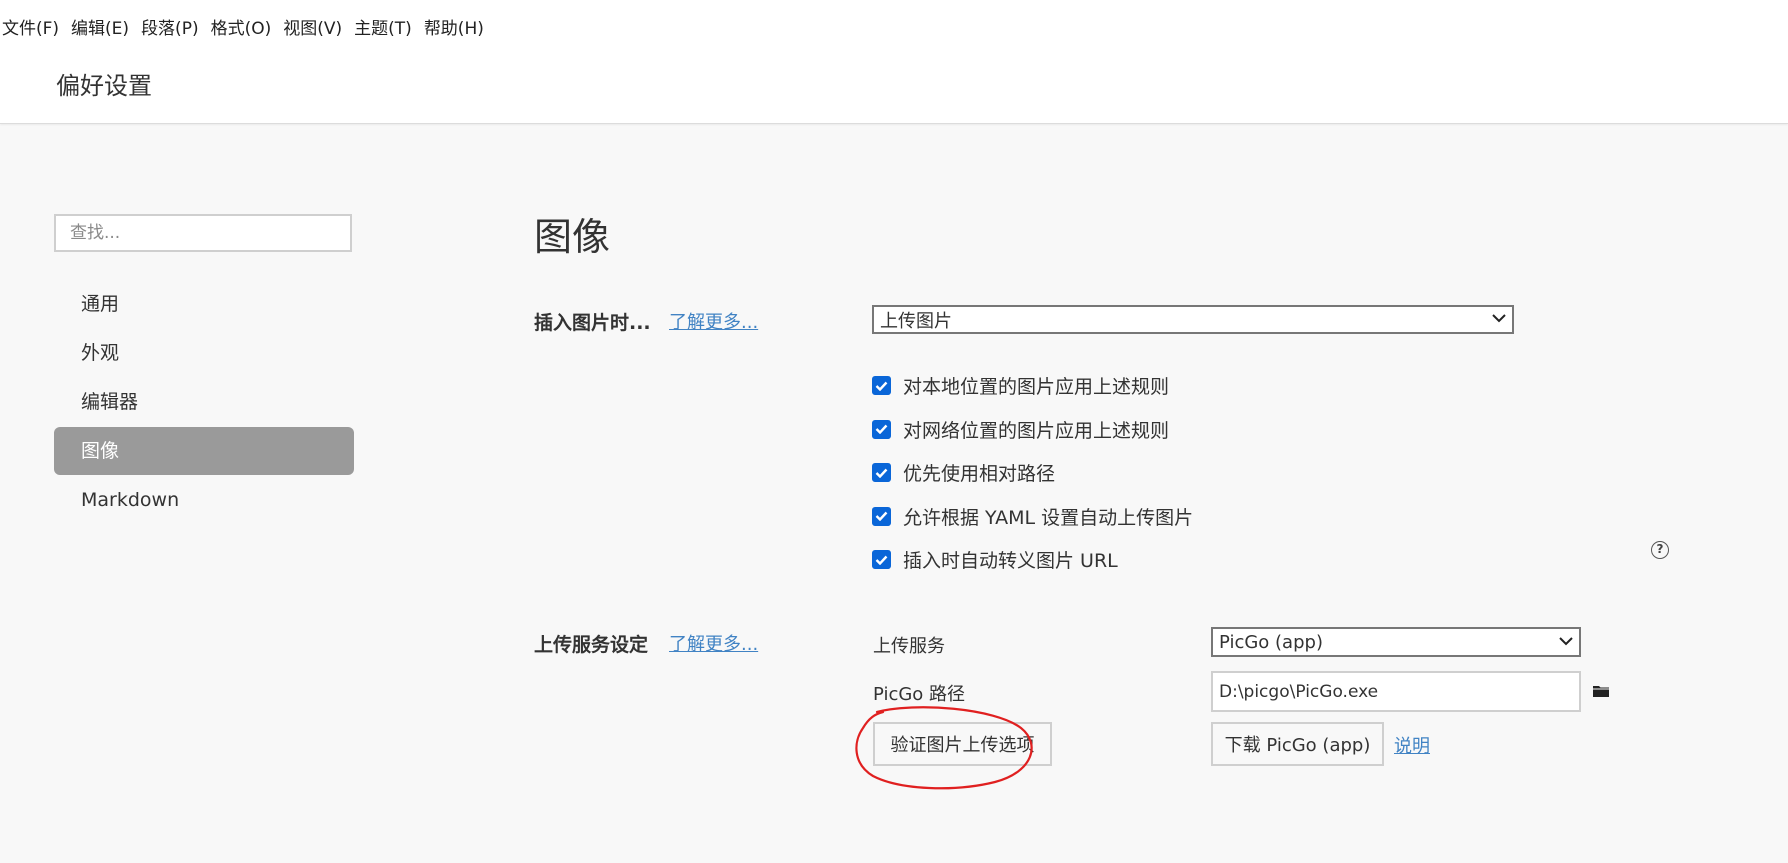 Image resolution: width=1788 pixels, height=863 pixels. I want to click on menu-format: 格式(O), so click(243, 26).